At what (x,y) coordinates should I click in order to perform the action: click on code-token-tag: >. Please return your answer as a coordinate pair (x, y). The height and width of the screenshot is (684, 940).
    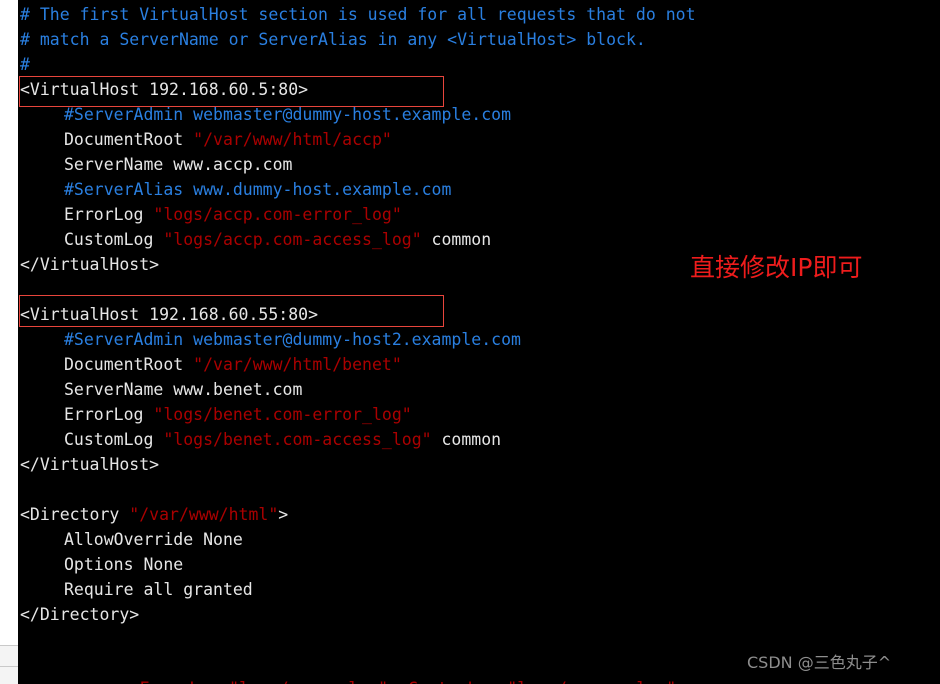
    Looking at the image, I should click on (283, 514).